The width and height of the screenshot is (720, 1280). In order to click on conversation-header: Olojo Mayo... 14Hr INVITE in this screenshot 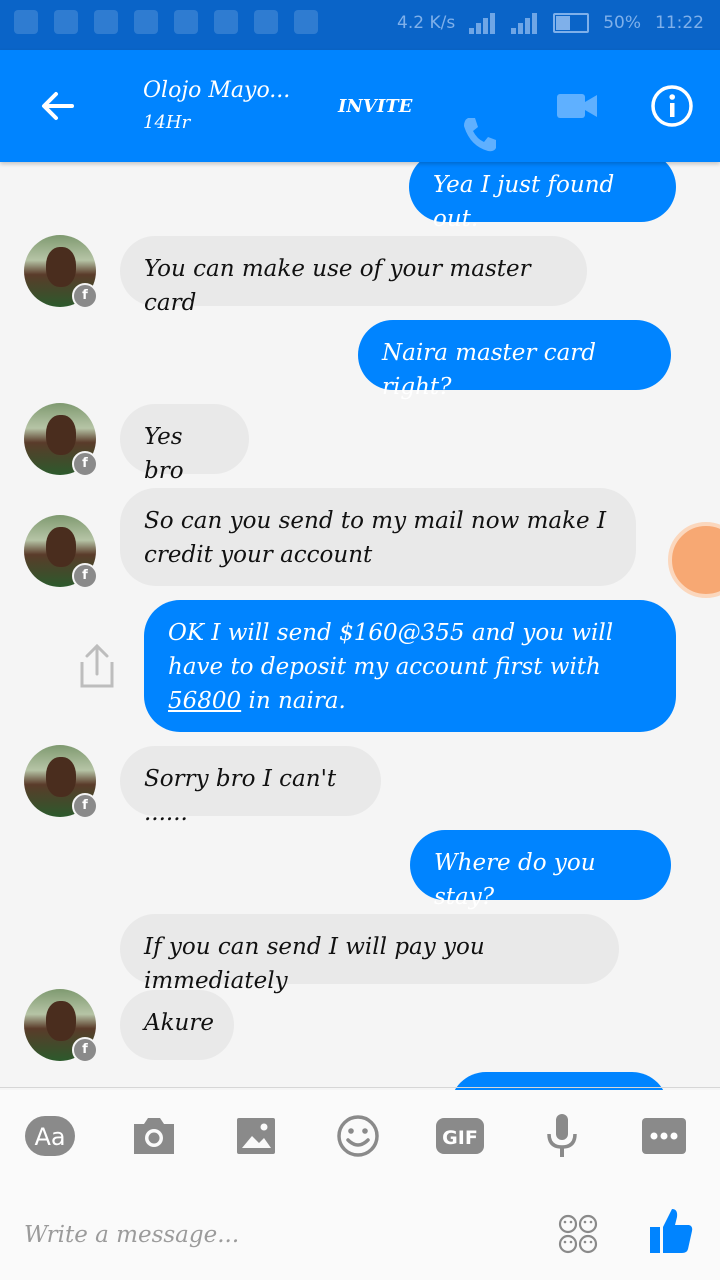, I will do `click(360, 106)`.